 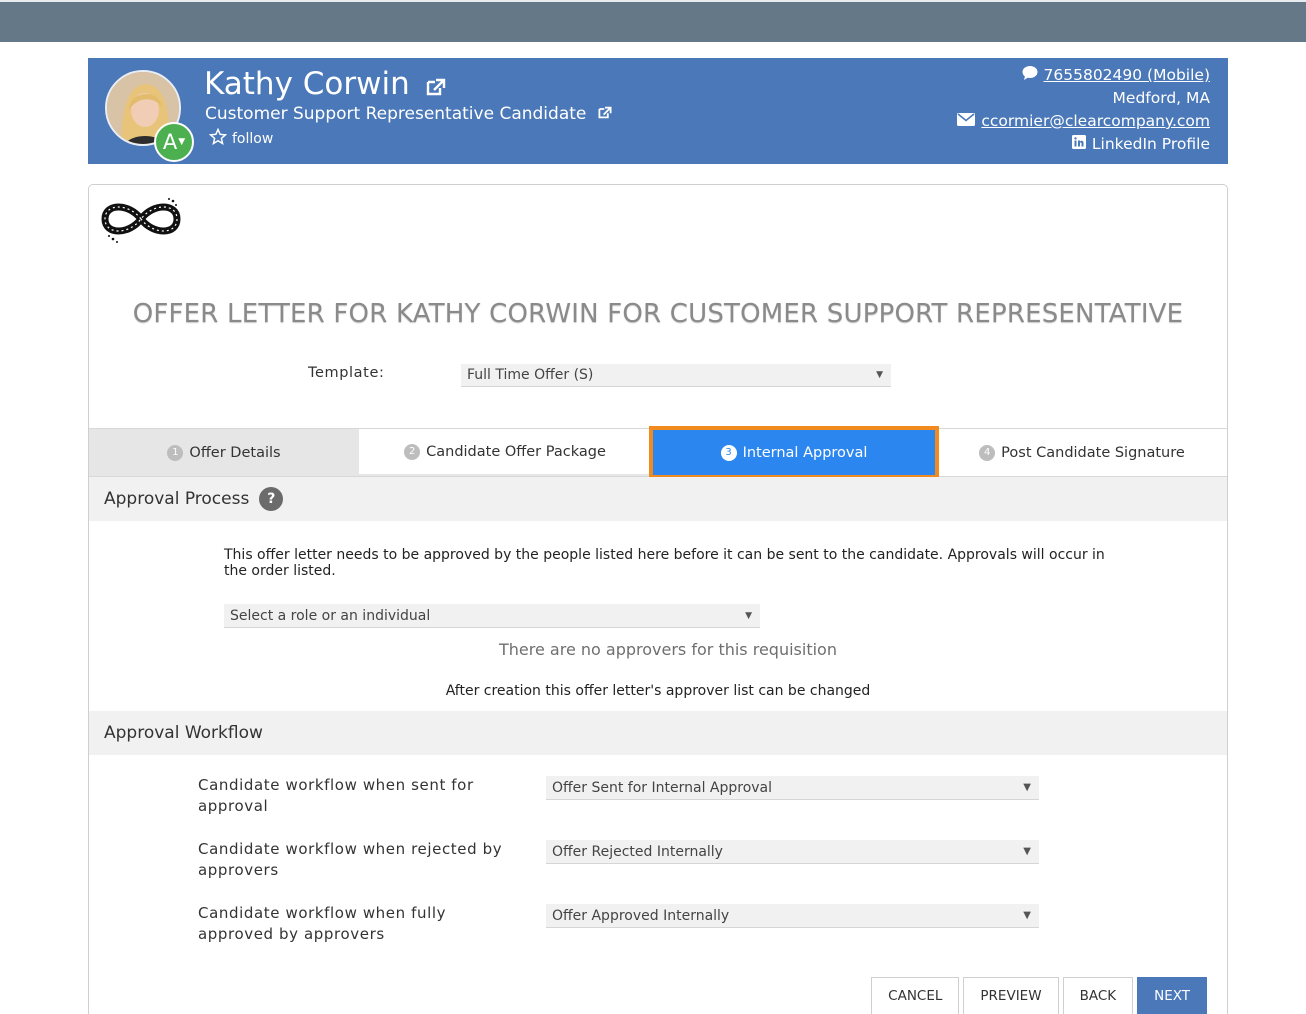 What do you see at coordinates (1098, 995) in the screenshot?
I see `back-button: BACK` at bounding box center [1098, 995].